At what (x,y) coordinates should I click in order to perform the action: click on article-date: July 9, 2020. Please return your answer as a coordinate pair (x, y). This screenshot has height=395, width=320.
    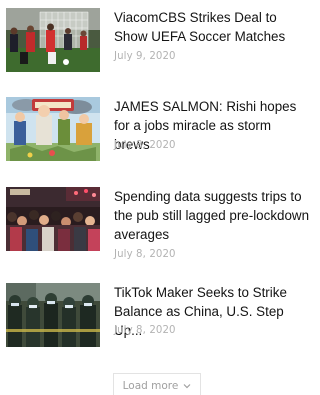
    Looking at the image, I should click on (145, 56).